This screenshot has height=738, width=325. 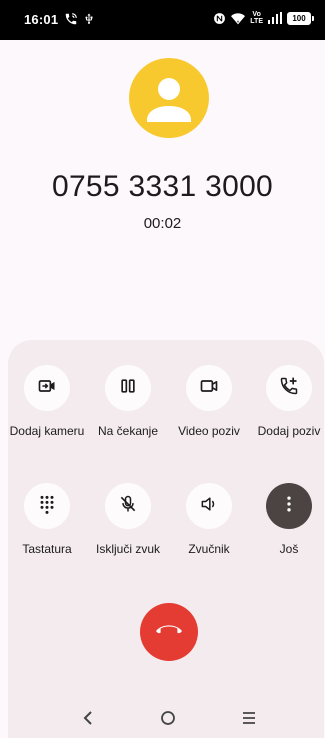 What do you see at coordinates (219, 18) in the screenshot?
I see `nfc-icon` at bounding box center [219, 18].